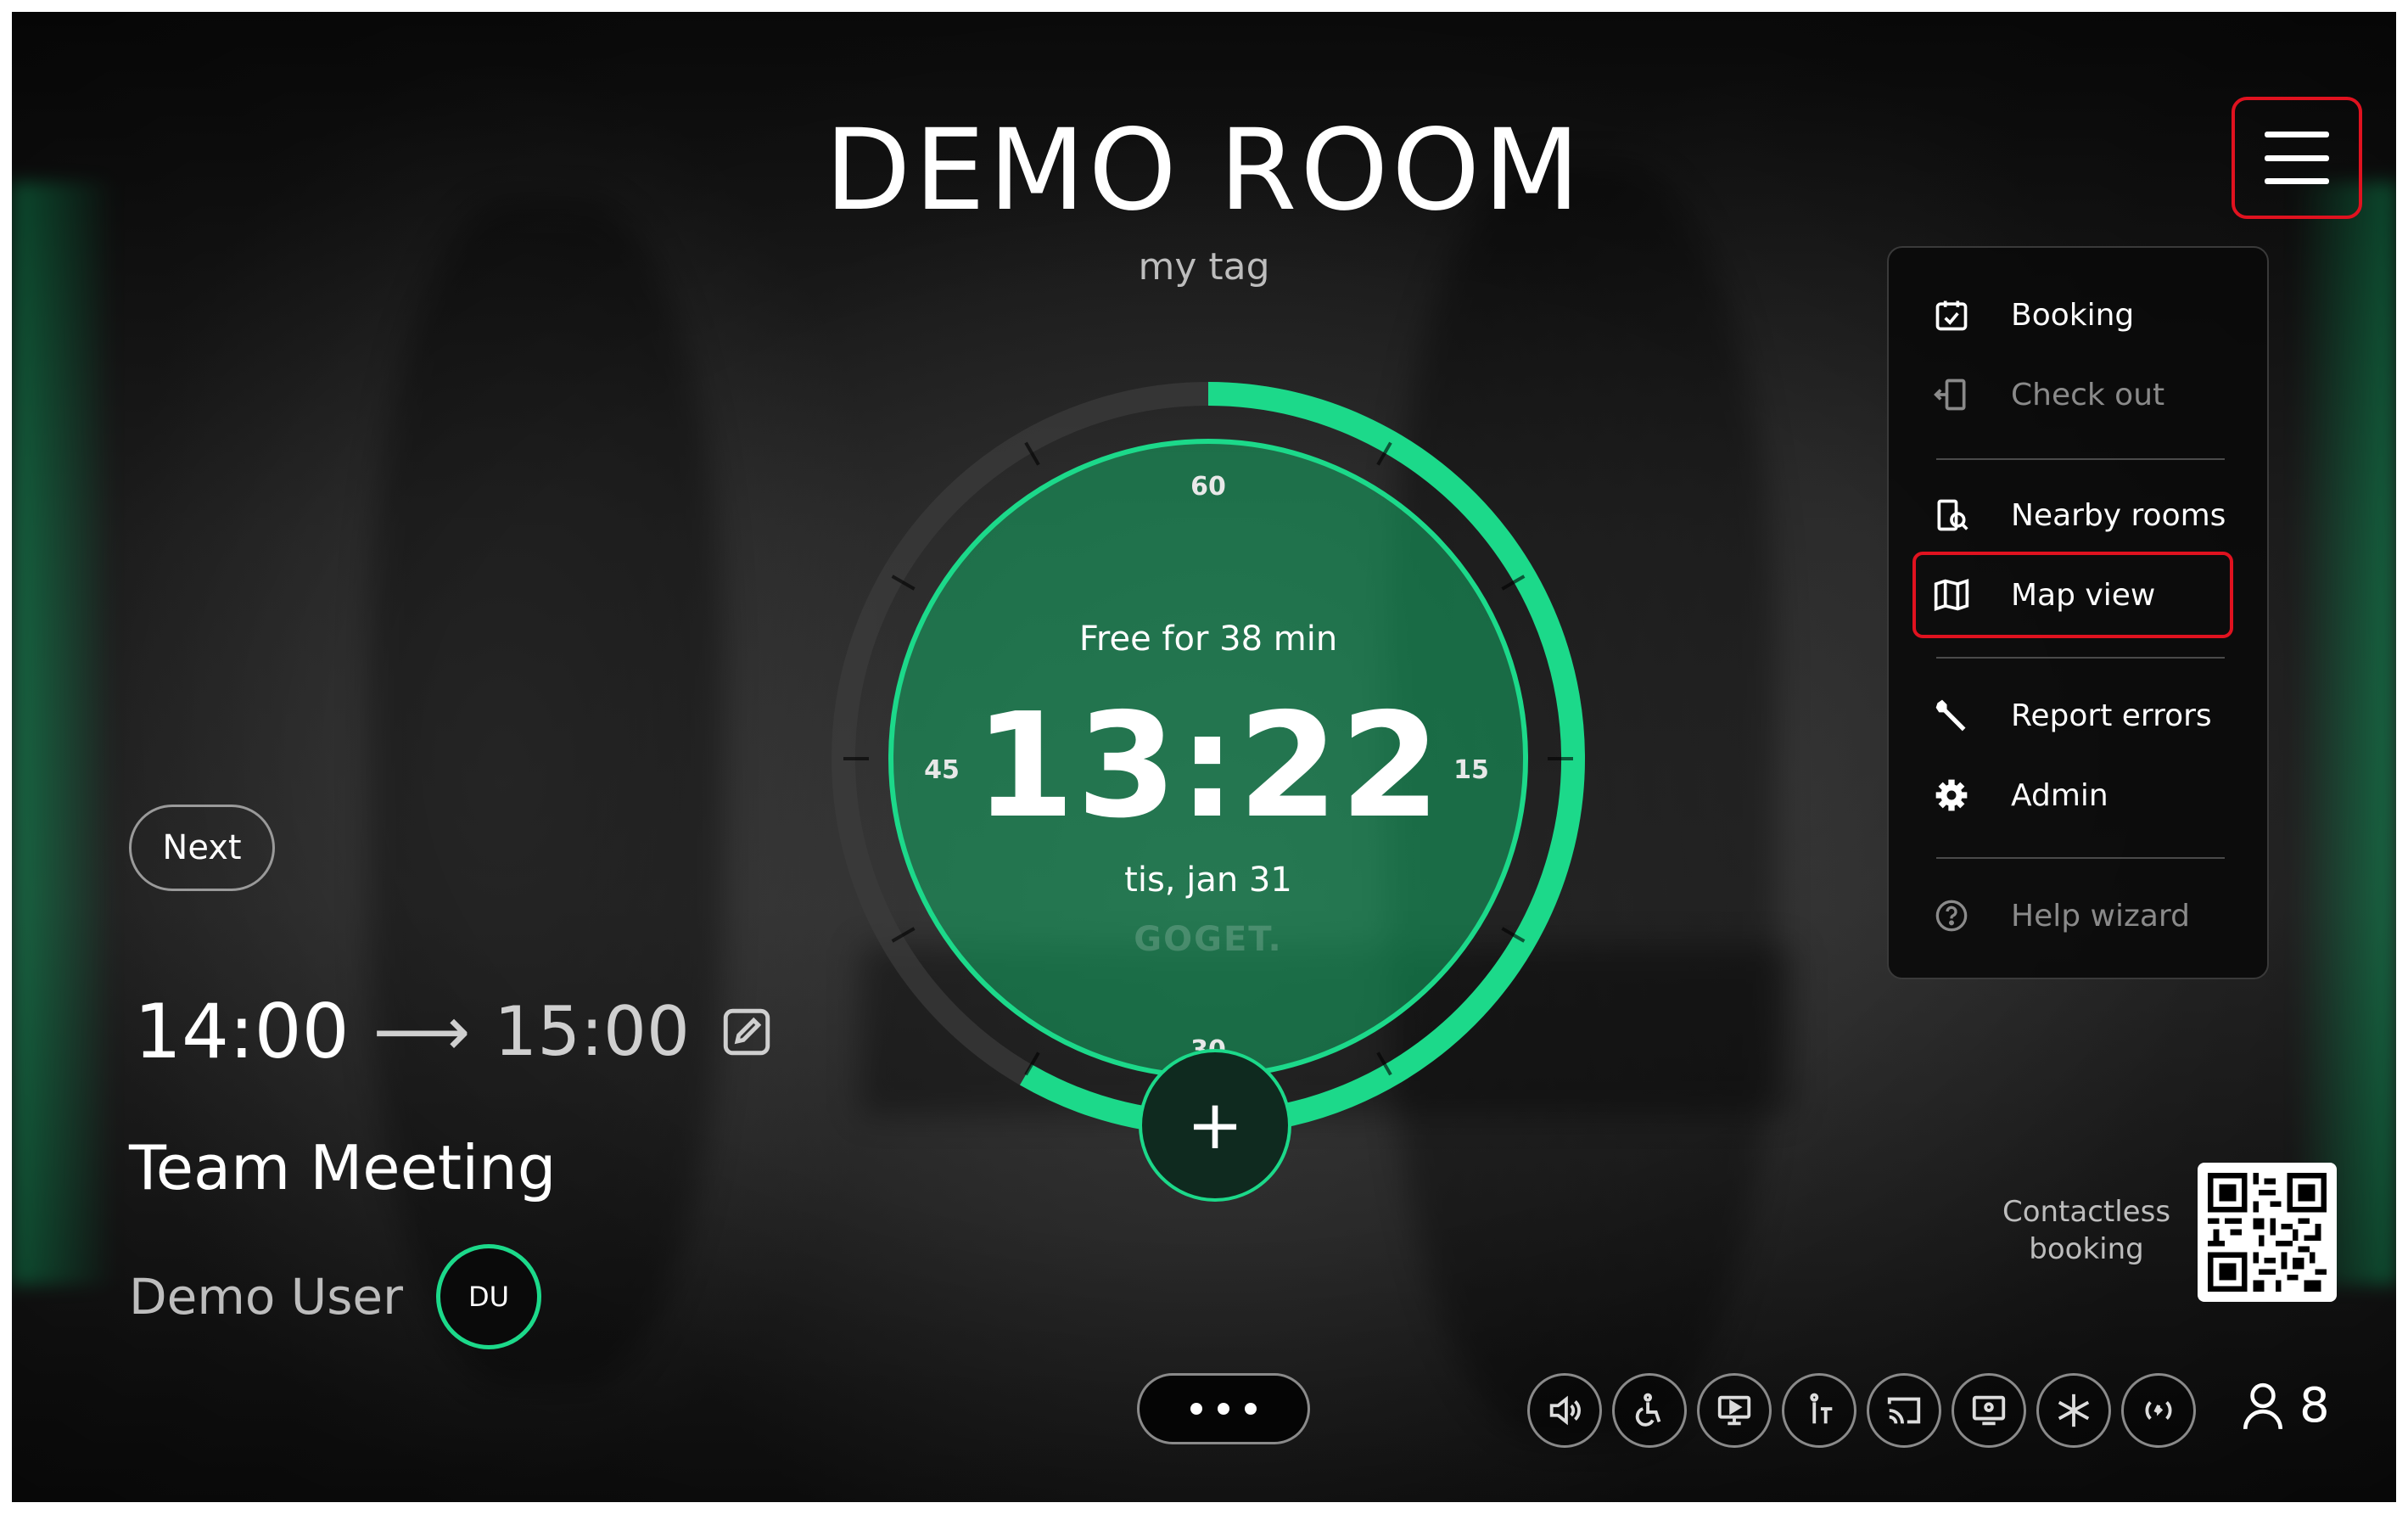 Image resolution: width=2408 pixels, height=1514 pixels. I want to click on hamburger-icon, so click(2297, 158).